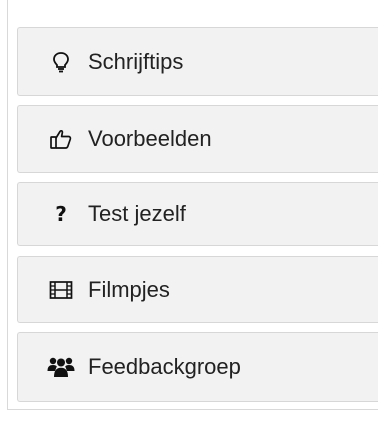 This screenshot has width=378, height=422. I want to click on menu-item-label: Feedbackgroep, so click(164, 366).